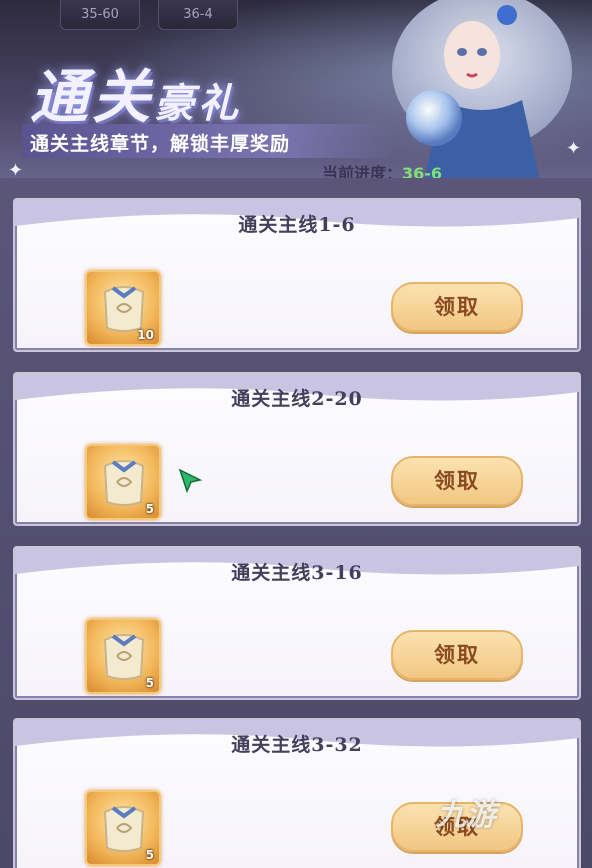  I want to click on card-title: 通关主线3-32, so click(297, 745).